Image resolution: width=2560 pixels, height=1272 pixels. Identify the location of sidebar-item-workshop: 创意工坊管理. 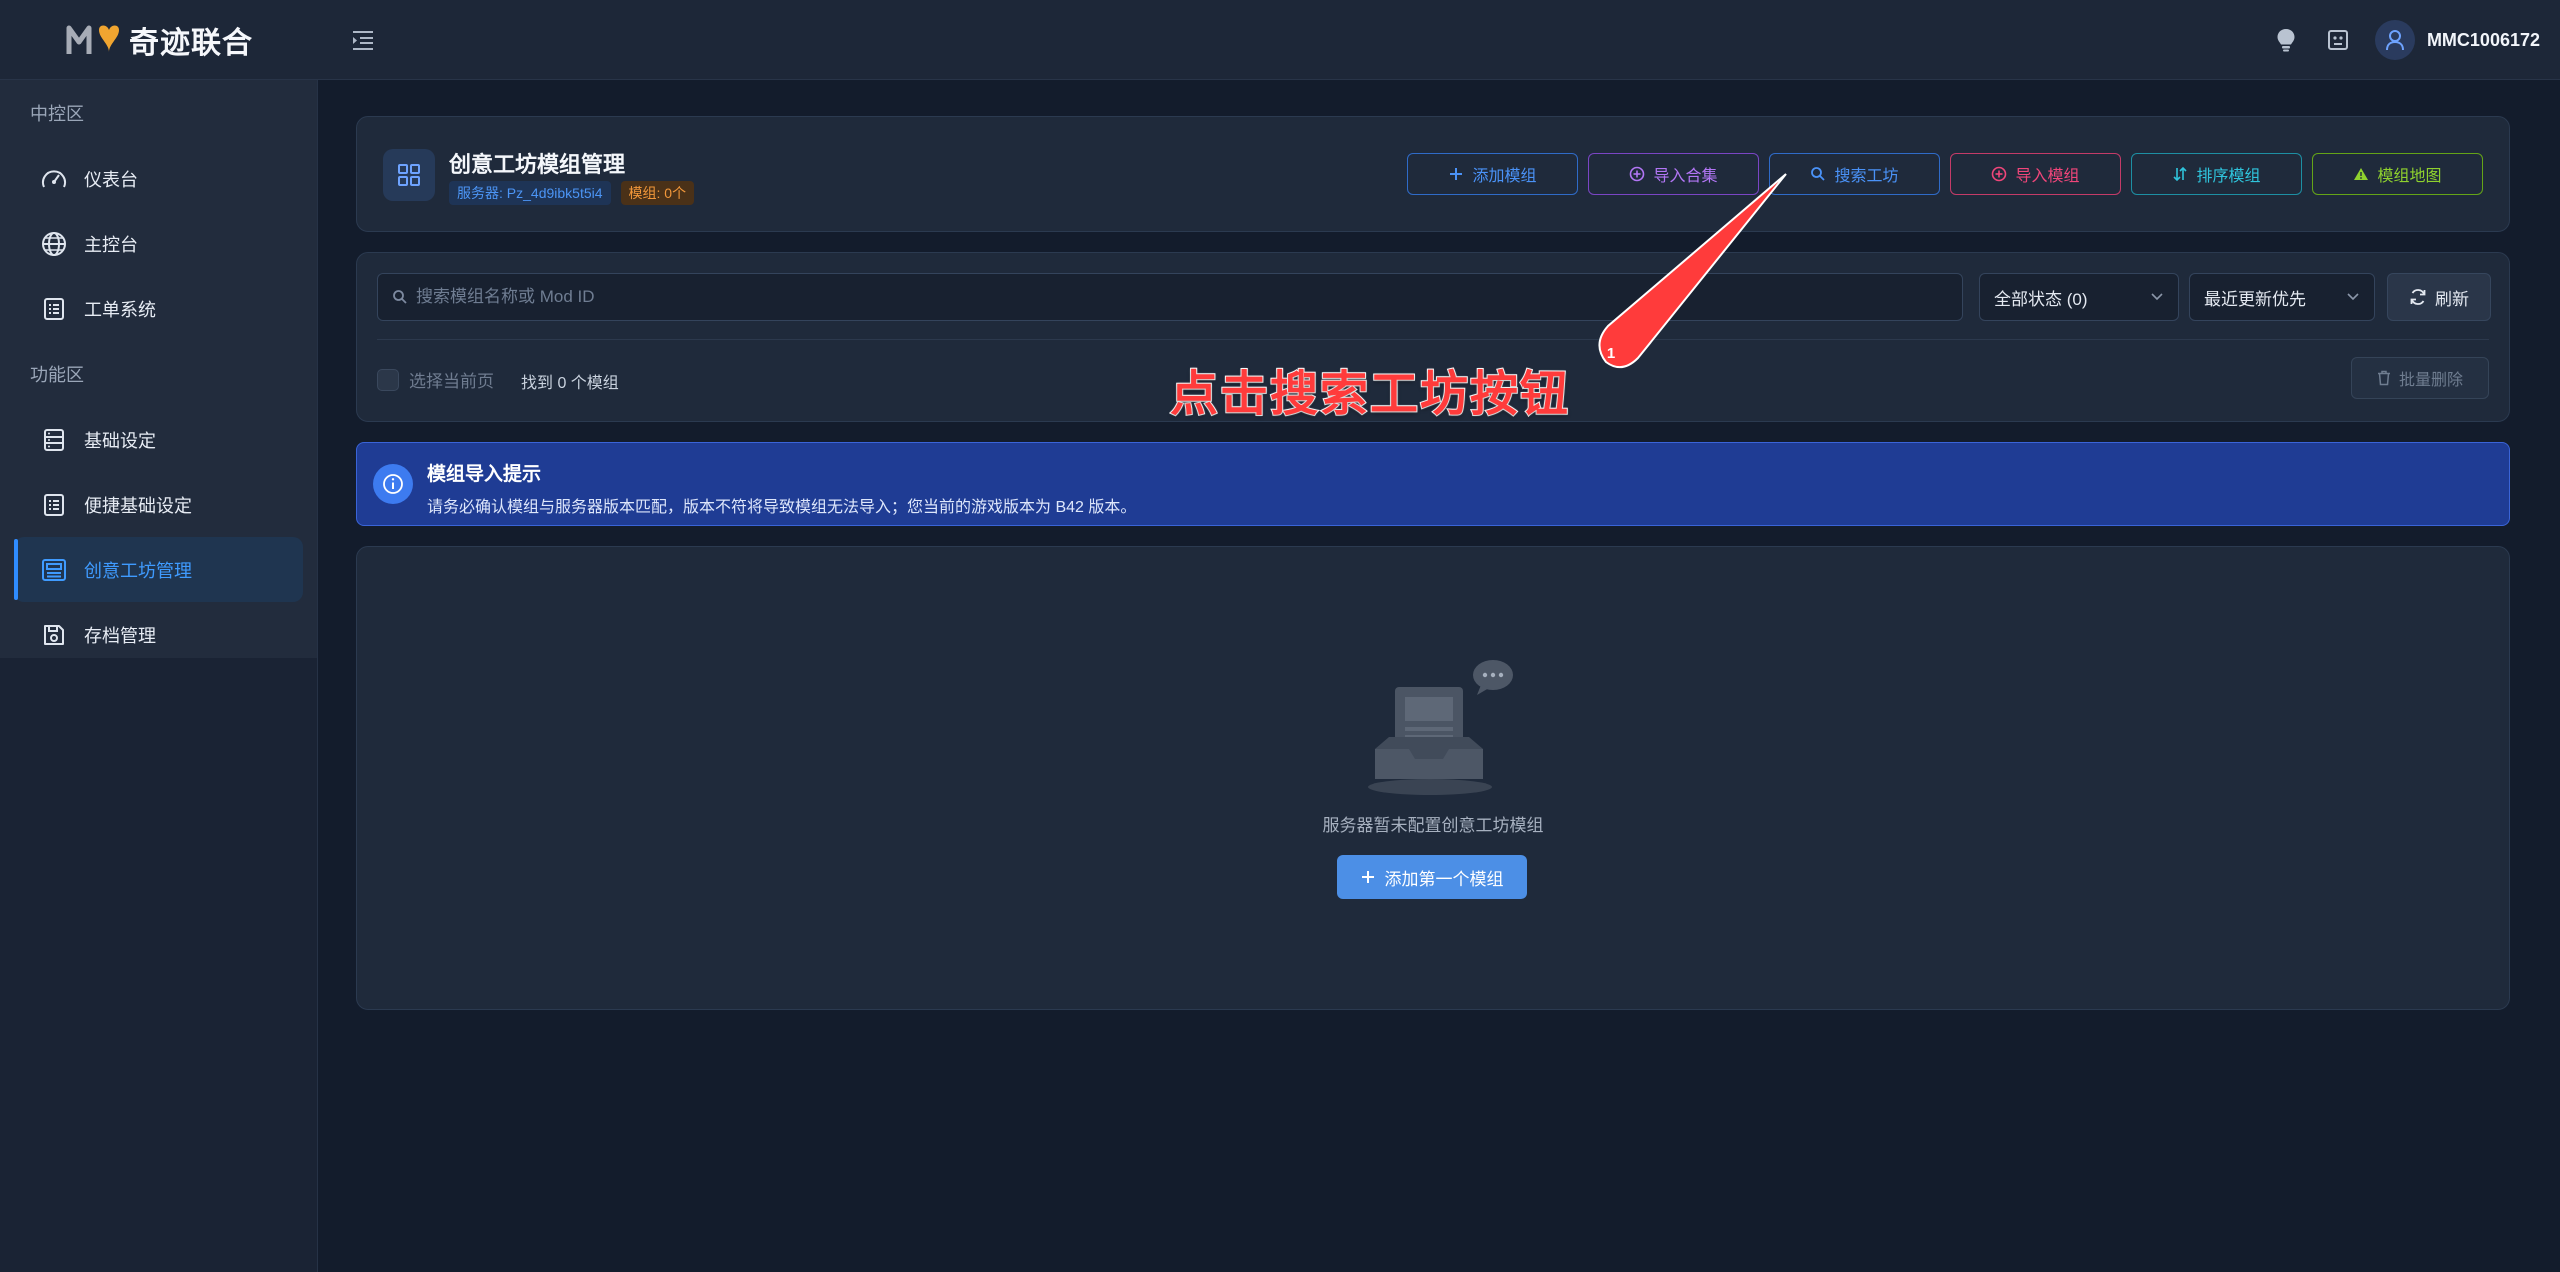
(158, 569).